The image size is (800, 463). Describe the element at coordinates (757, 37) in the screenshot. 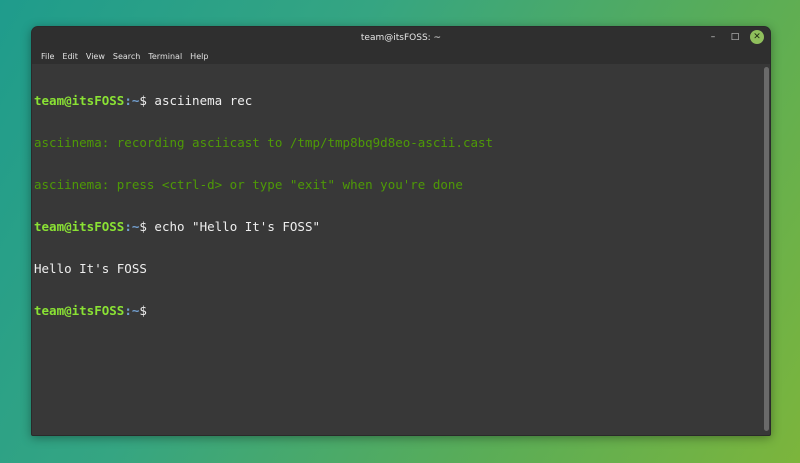

I see `close-icon: ✕` at that location.